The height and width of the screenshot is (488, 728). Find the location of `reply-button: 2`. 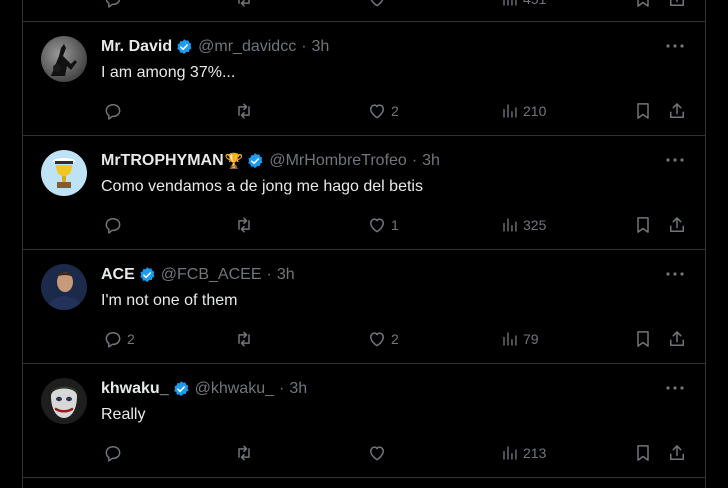

reply-button: 2 is located at coordinates (119, 339).